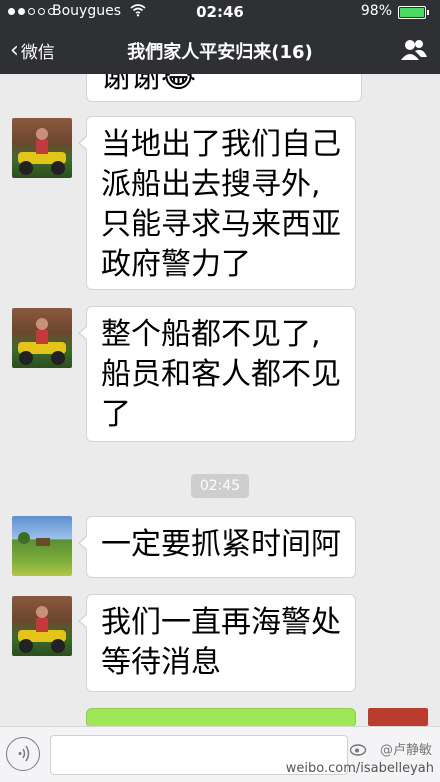 This screenshot has width=440, height=782. What do you see at coordinates (217, 203) in the screenshot?
I see `message-bubble: 当地出了我们自己 派船出去搜寻外, 只能寻求马来西亚 政府警力了` at bounding box center [217, 203].